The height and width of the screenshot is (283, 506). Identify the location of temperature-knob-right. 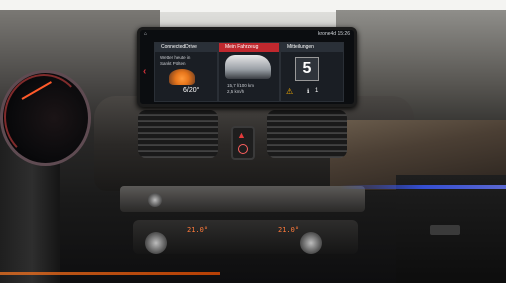
(311, 243).